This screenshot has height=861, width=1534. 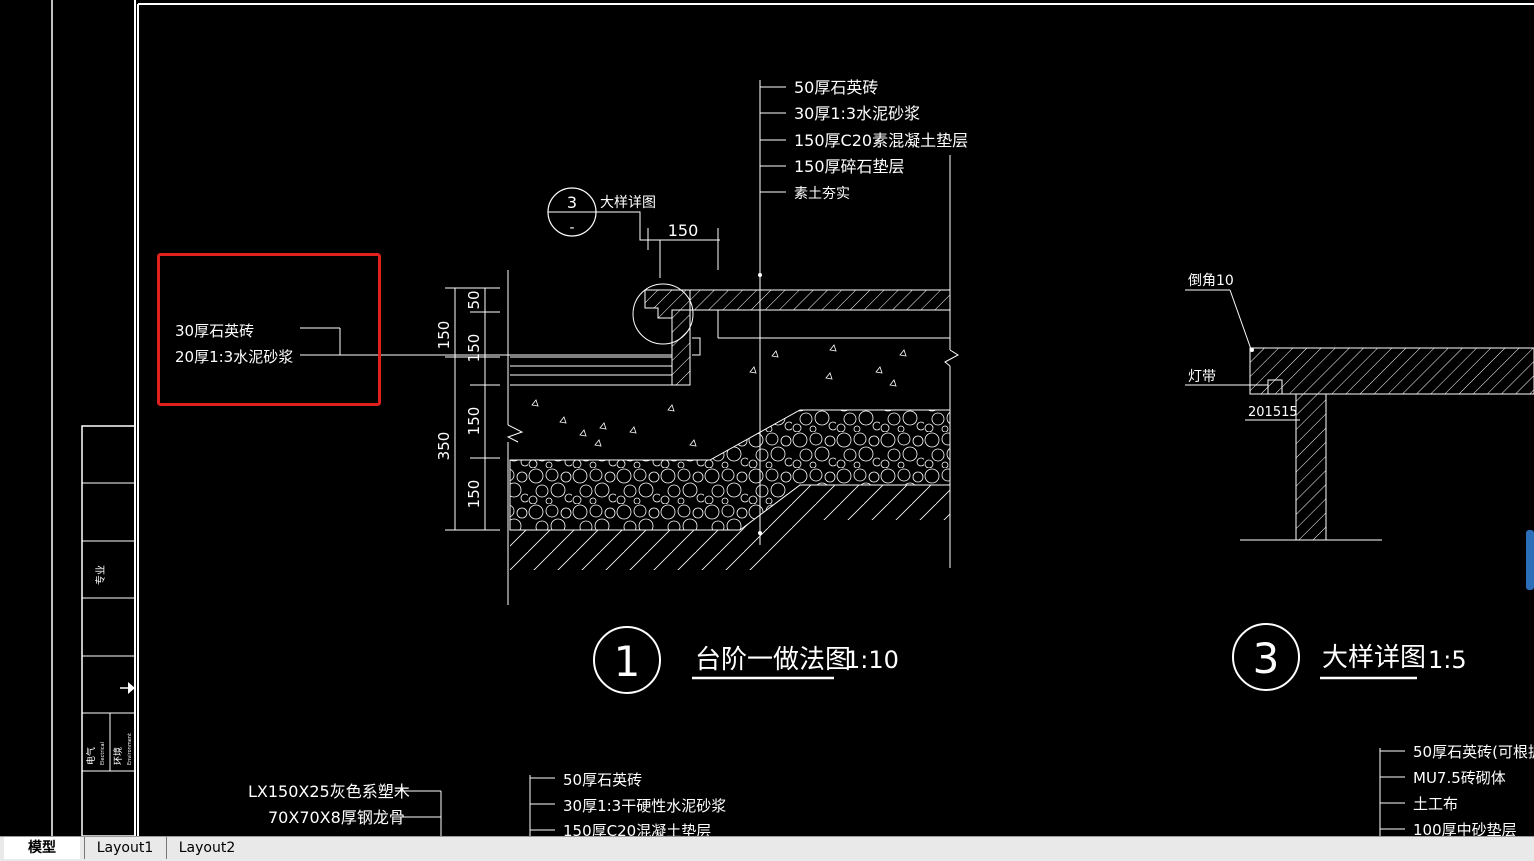 I want to click on layer-label-top-2: 30厚1:3水泥砂浆, so click(x=857, y=113).